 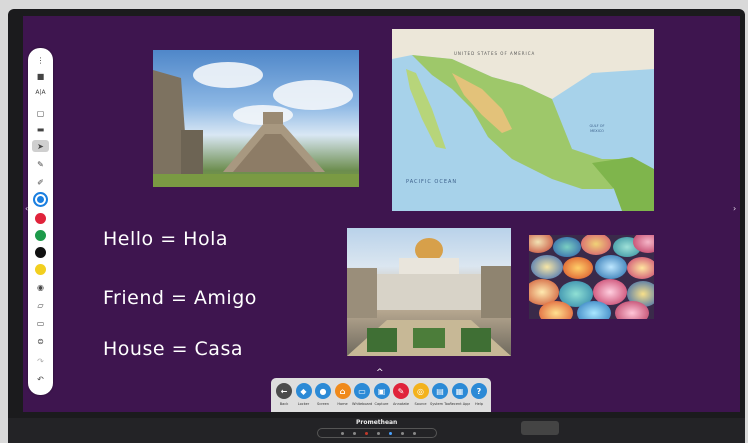 What do you see at coordinates (377, 422) in the screenshot?
I see `brand-logo: Promethean` at bounding box center [377, 422].